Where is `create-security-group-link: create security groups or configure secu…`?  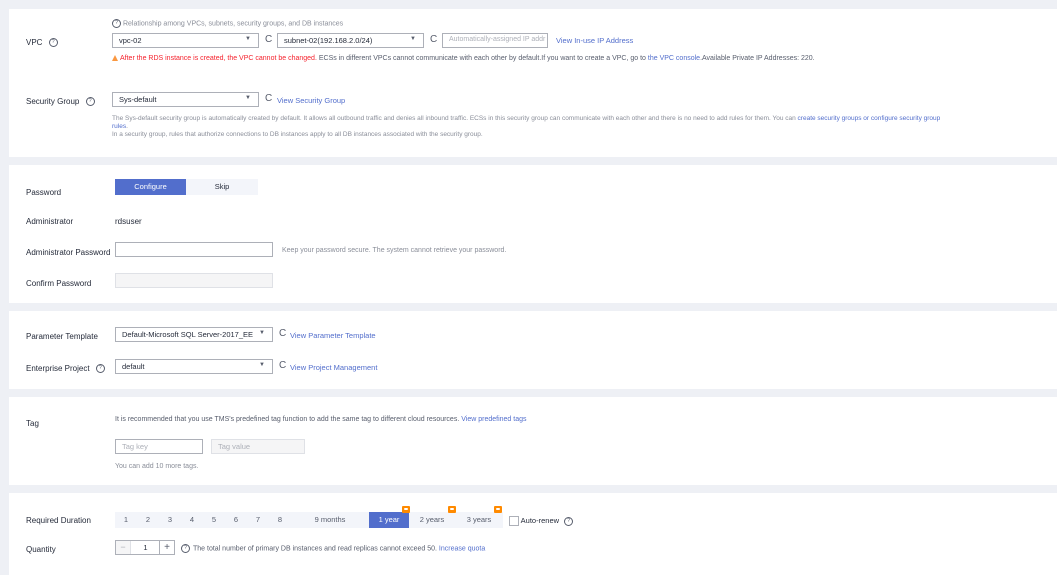
create-security-group-link: create security groups or configure secu… is located at coordinates (869, 118).